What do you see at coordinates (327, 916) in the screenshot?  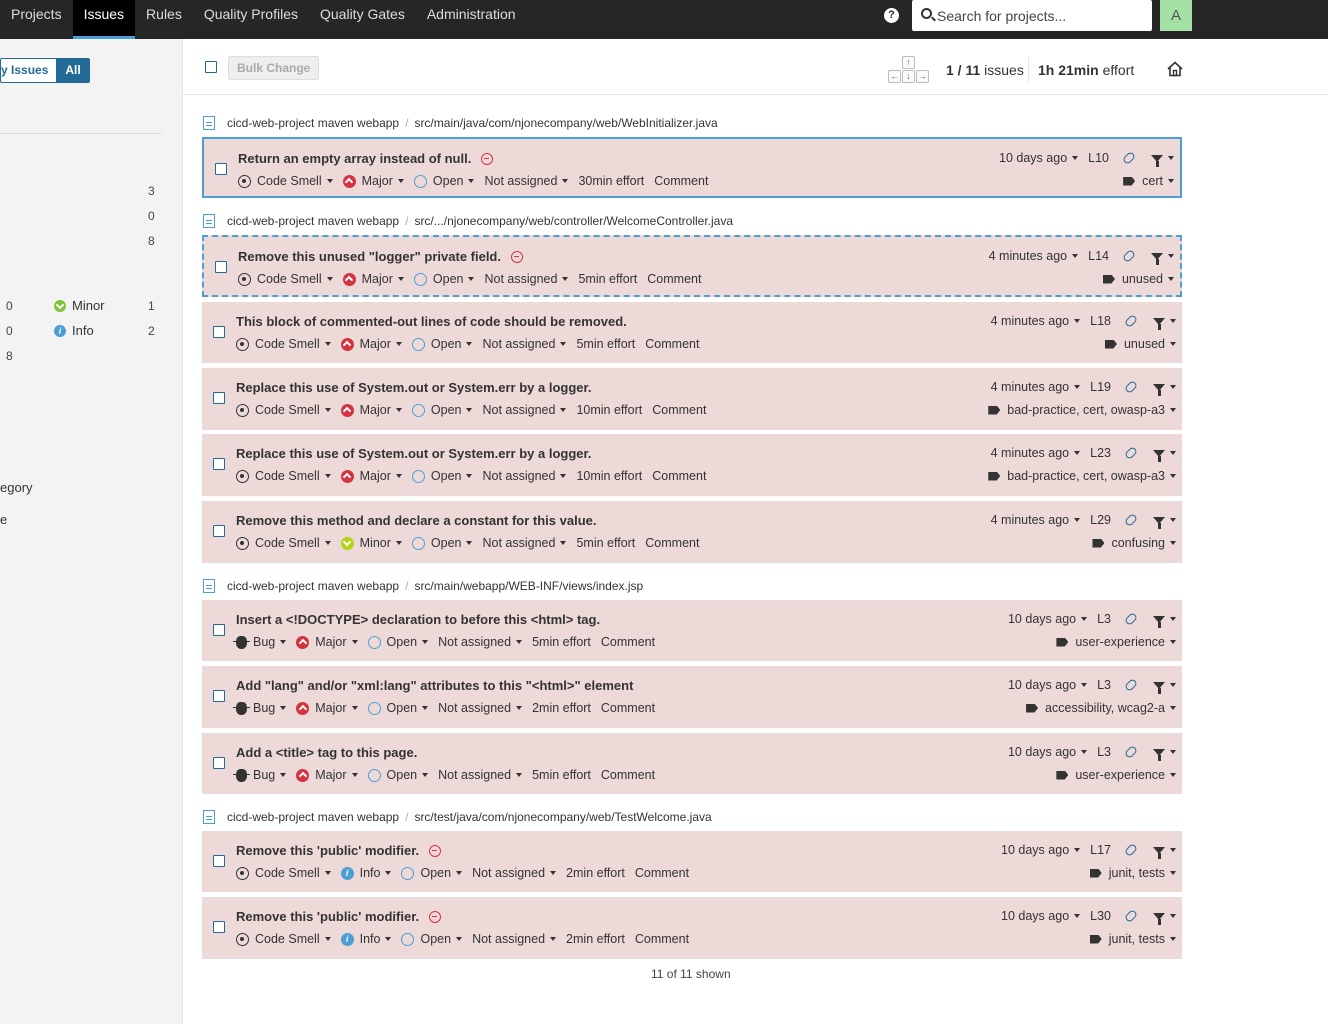 I see `issue-message: Remove this 'public' modifier.` at bounding box center [327, 916].